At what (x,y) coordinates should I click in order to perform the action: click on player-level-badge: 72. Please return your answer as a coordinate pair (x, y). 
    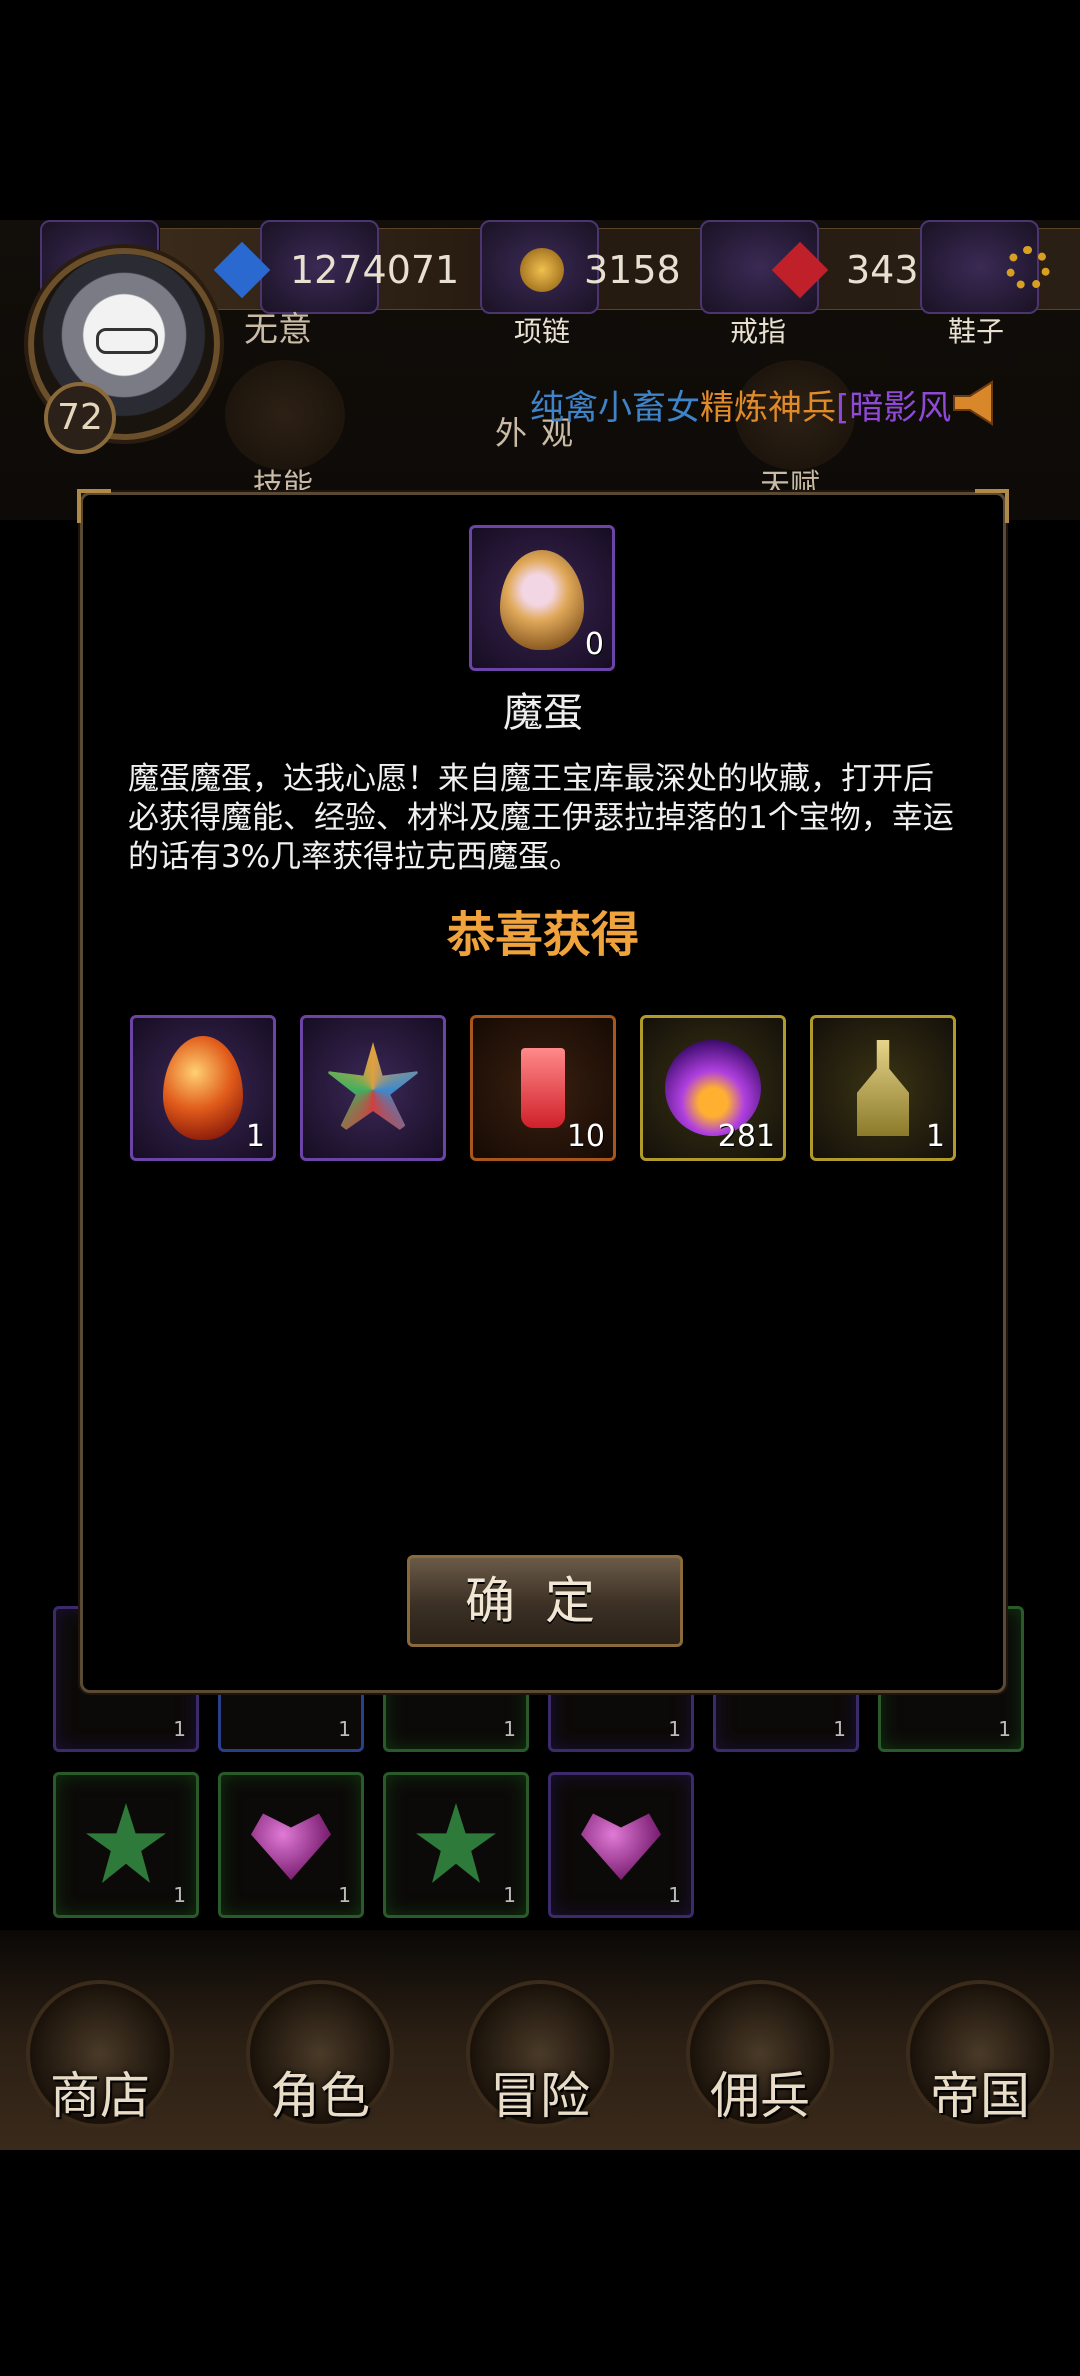
    Looking at the image, I should click on (80, 418).